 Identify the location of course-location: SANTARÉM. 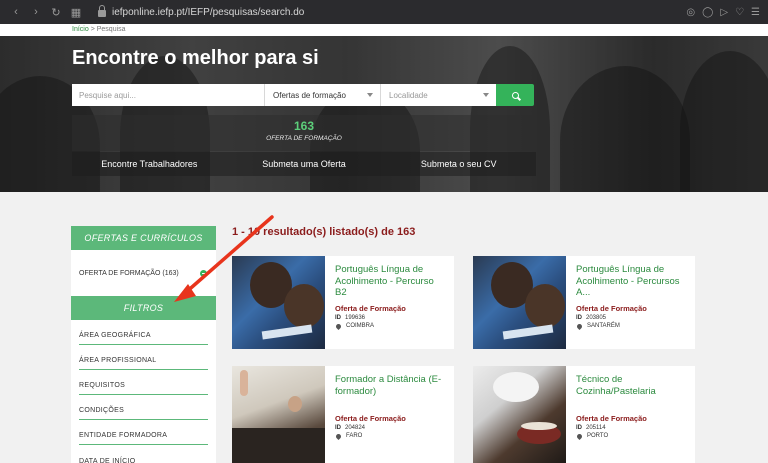
(603, 326).